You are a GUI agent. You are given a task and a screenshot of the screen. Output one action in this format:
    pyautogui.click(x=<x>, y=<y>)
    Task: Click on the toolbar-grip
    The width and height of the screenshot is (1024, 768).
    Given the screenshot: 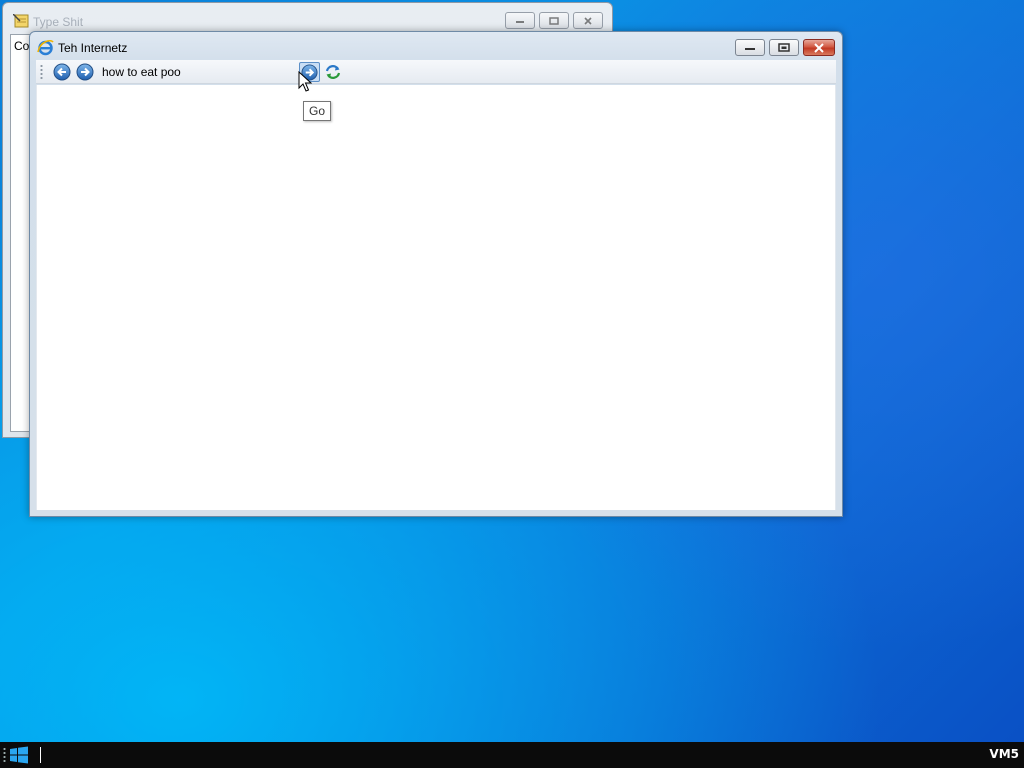 What is the action you would take?
    pyautogui.click(x=41, y=72)
    